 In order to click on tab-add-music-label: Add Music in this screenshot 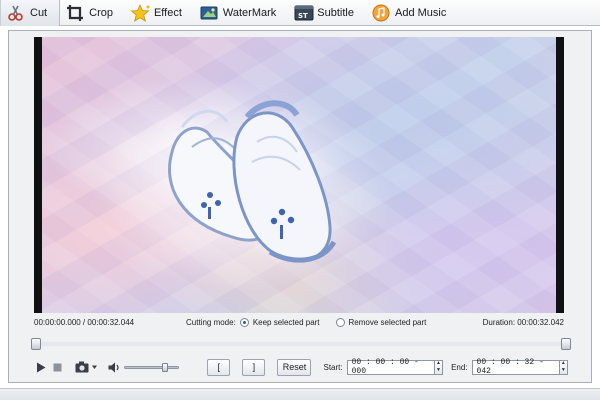, I will do `click(420, 13)`.